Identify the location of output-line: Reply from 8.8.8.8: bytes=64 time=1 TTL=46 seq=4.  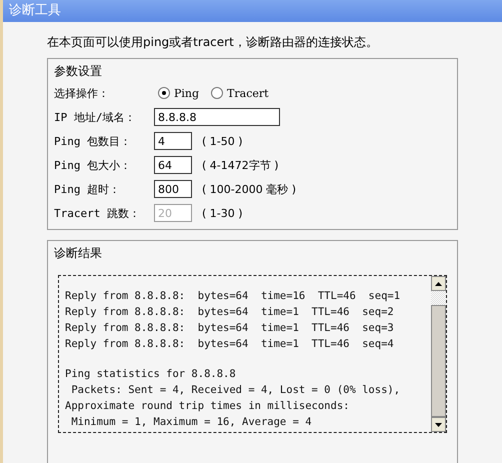
(230, 344).